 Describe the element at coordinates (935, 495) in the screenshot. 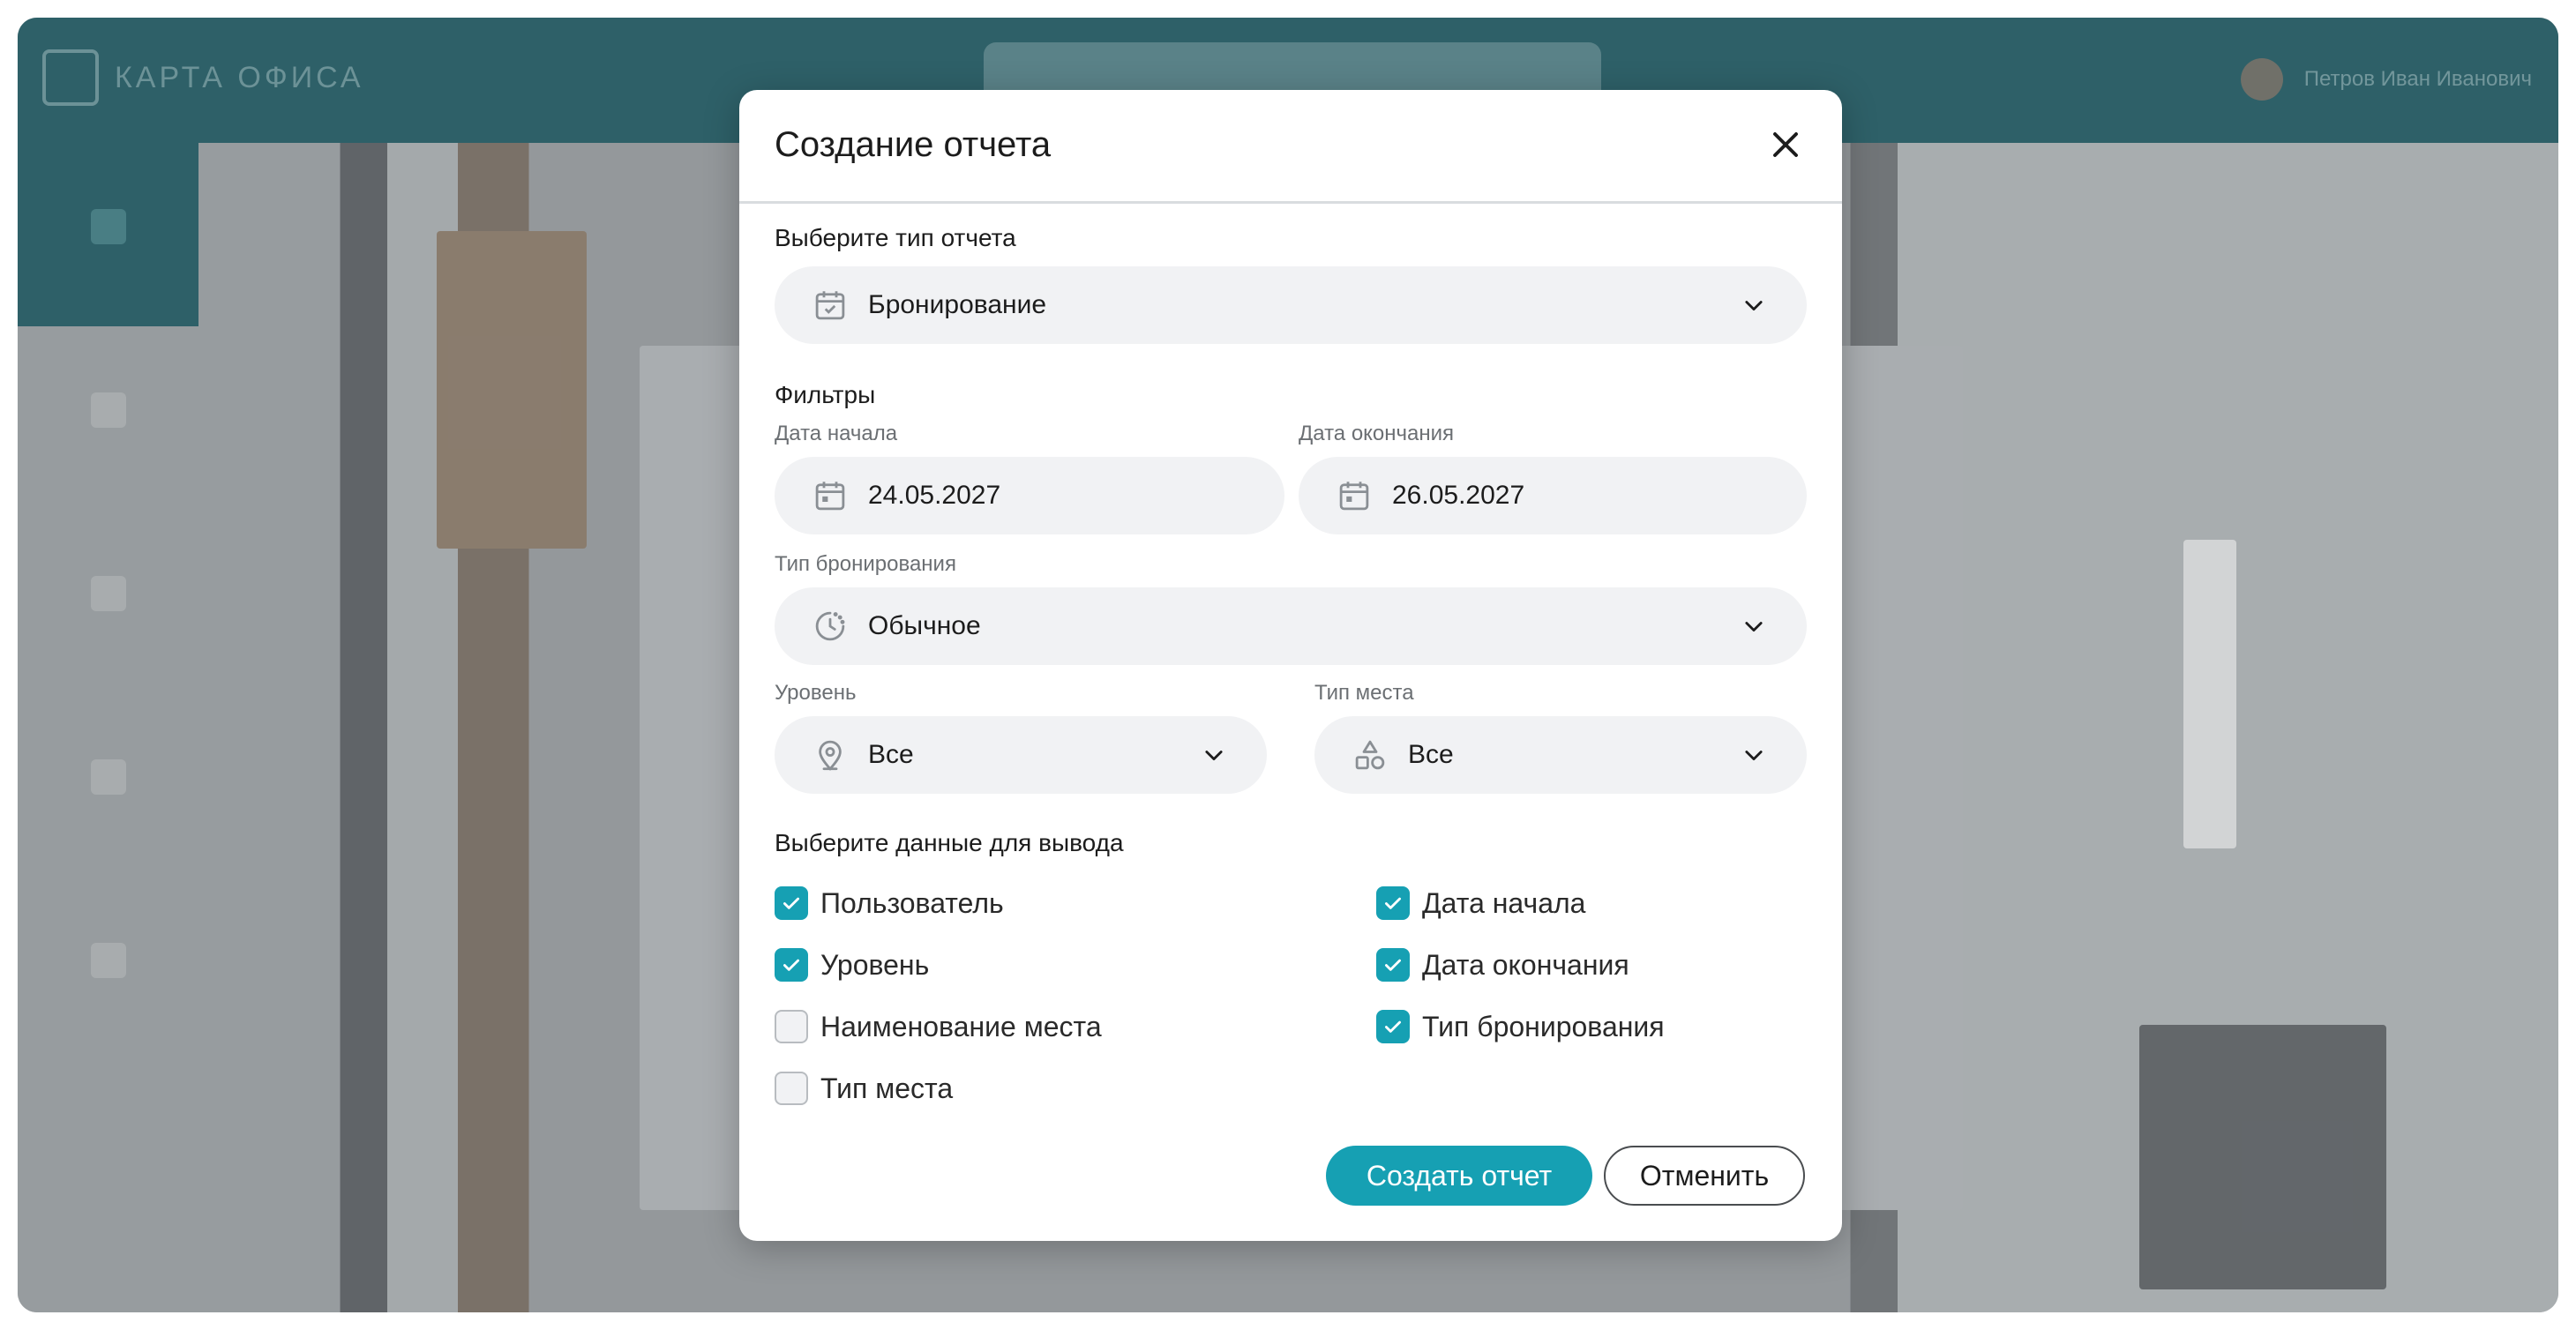

I see `start-date-value: 24.05.2027` at that location.